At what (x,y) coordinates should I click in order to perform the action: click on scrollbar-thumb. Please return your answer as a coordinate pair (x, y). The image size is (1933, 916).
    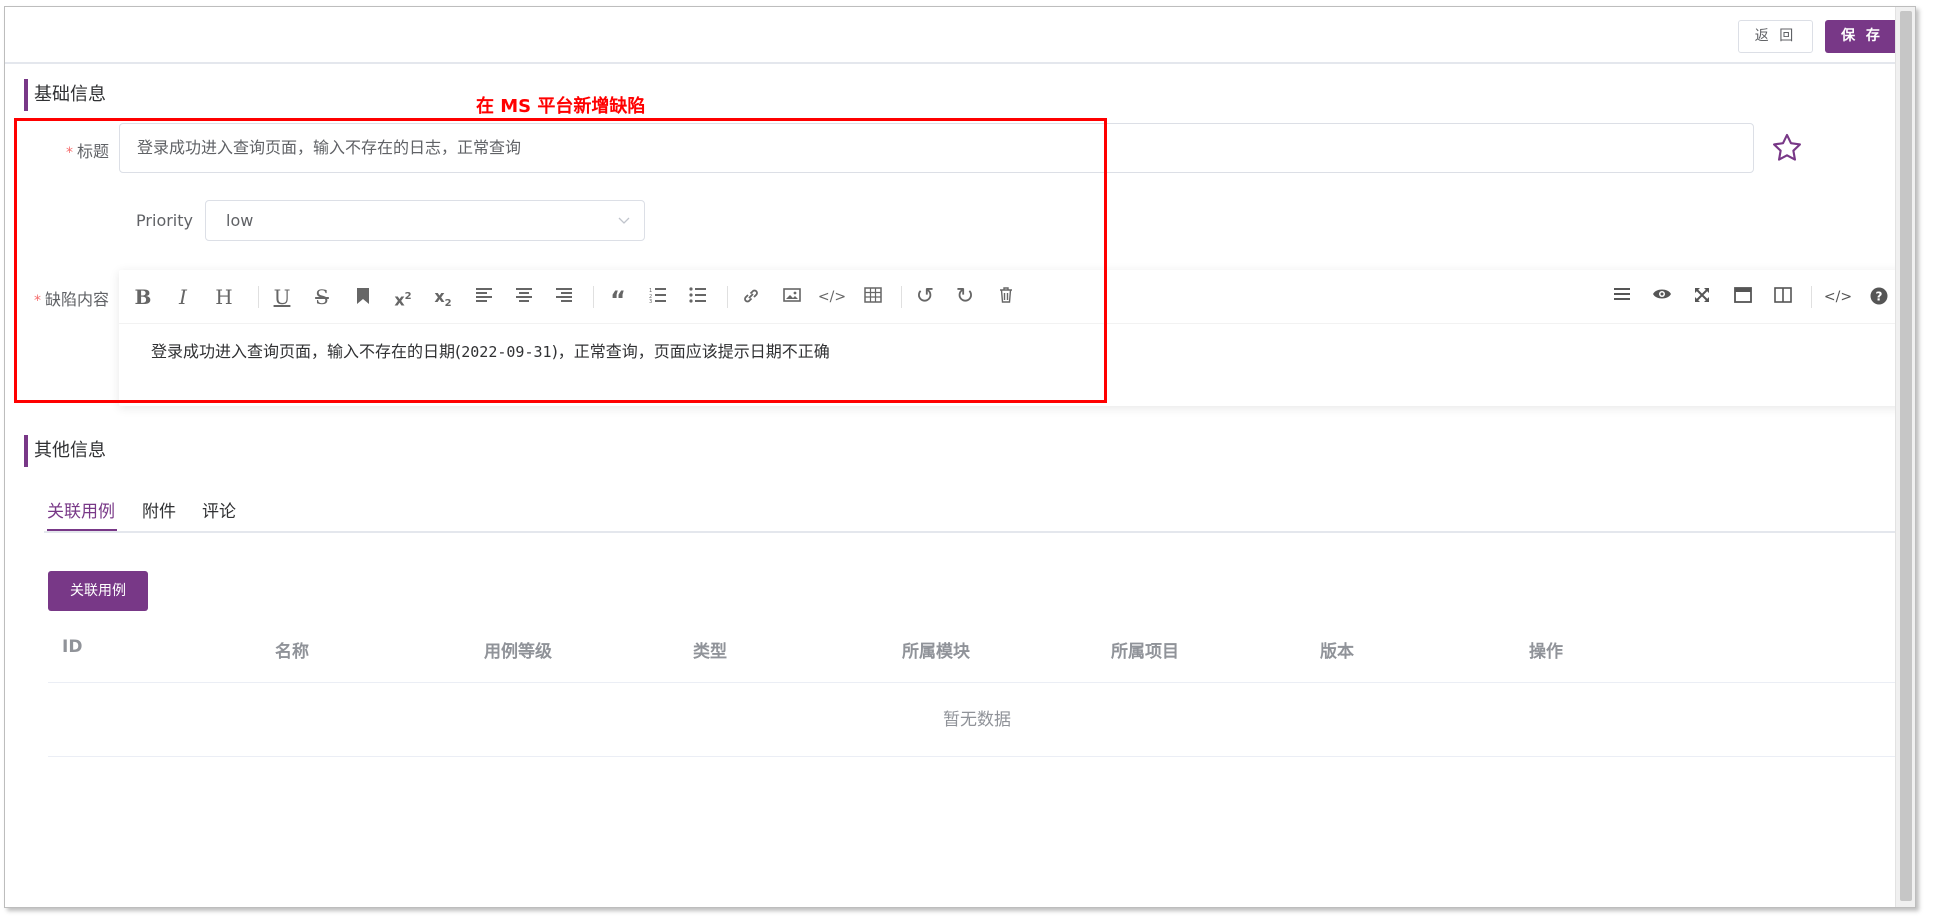
    Looking at the image, I should click on (1906, 456).